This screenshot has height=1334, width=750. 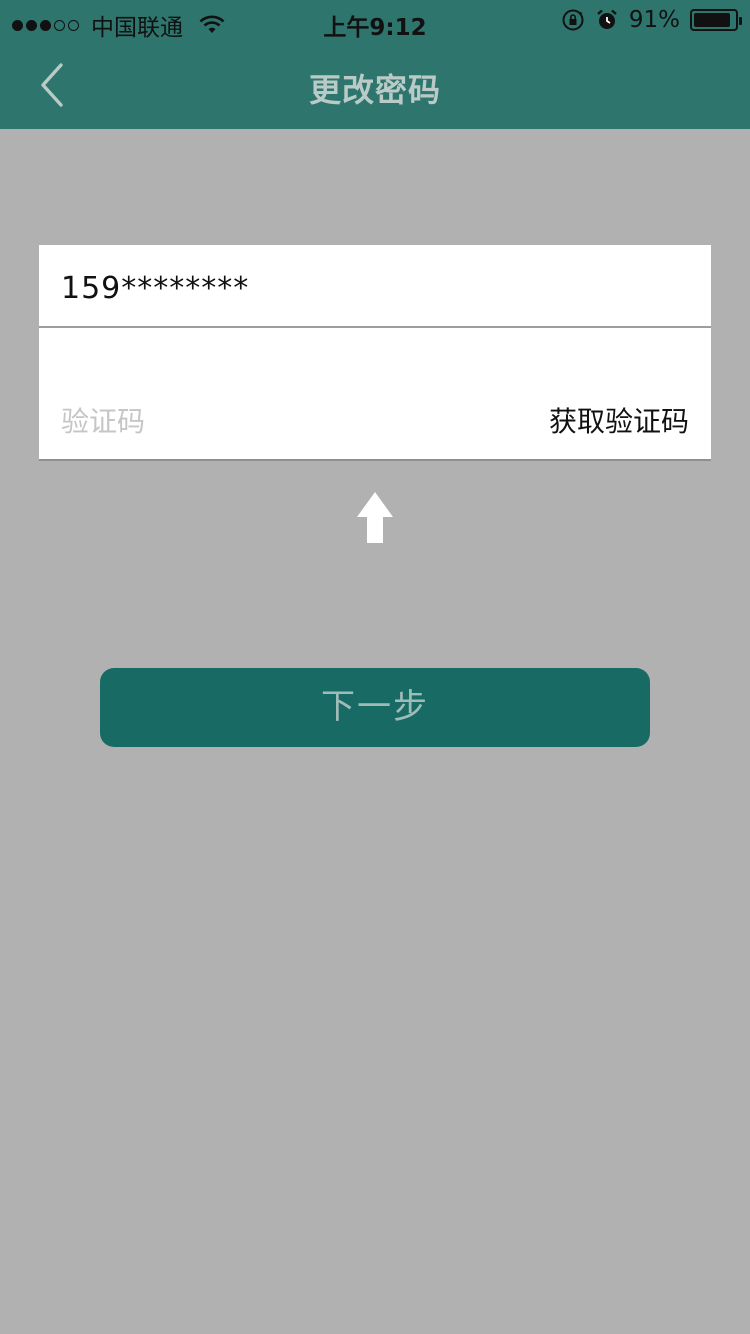 What do you see at coordinates (375, 517) in the screenshot?
I see `arrow-up-icon` at bounding box center [375, 517].